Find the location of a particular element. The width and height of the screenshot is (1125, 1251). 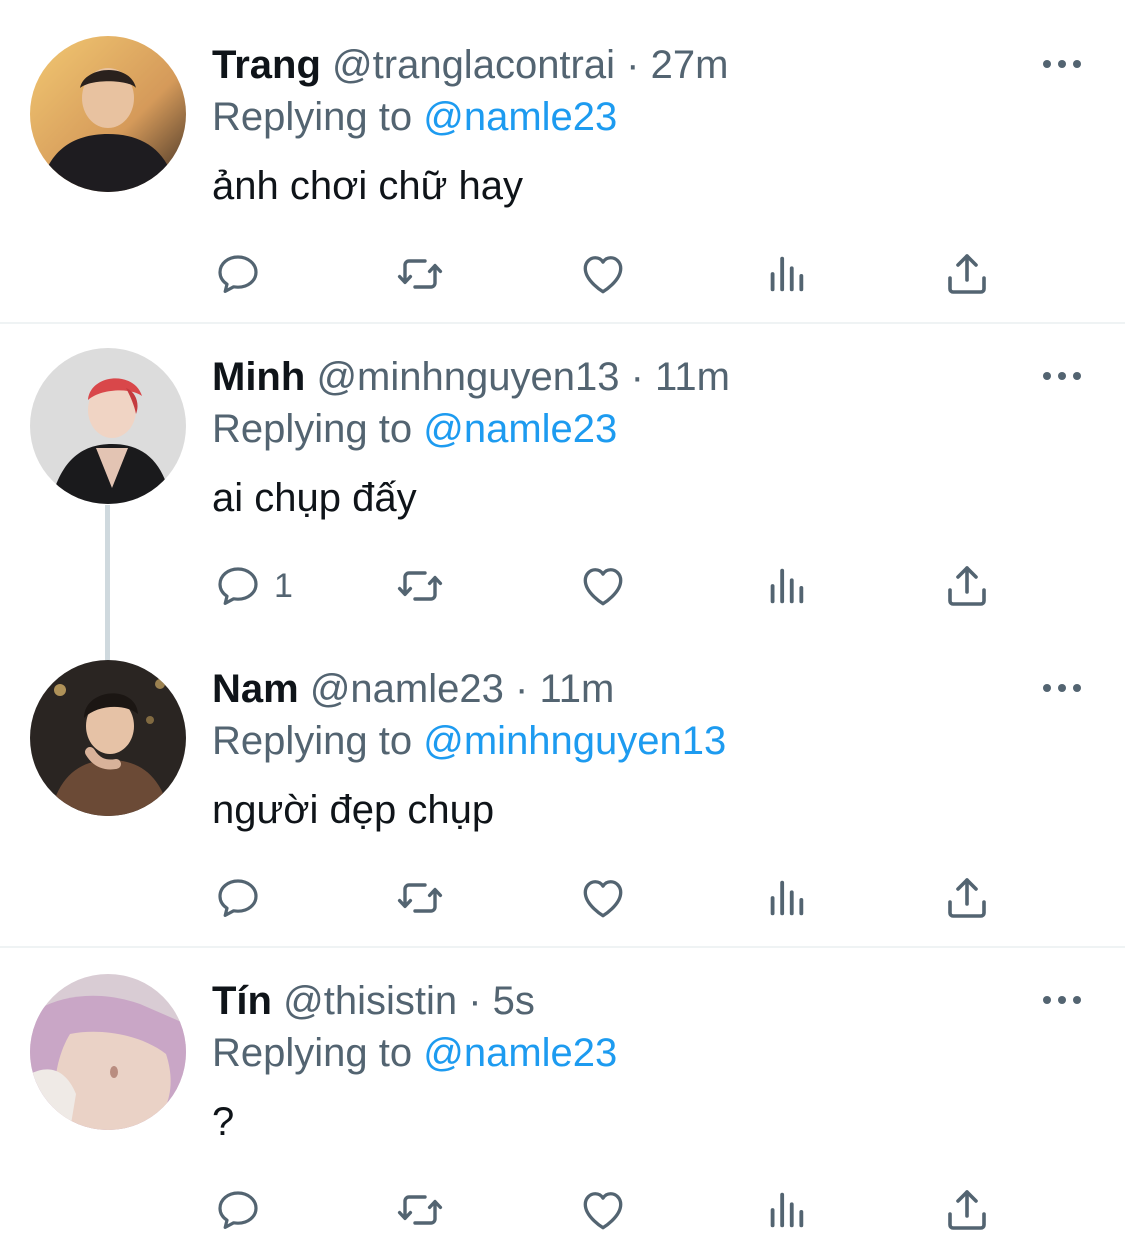

display-name: Minh is located at coordinates (258, 377).